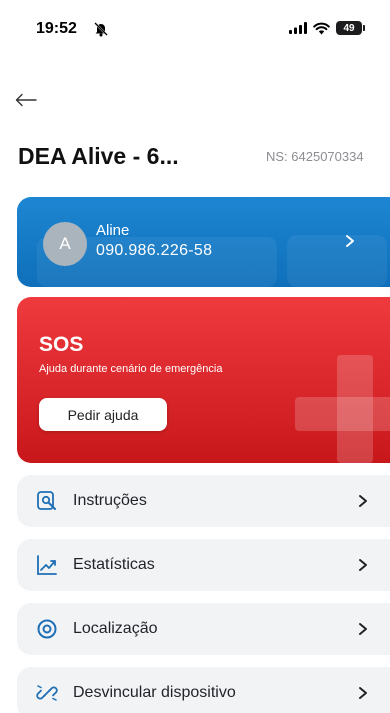  Describe the element at coordinates (56, 28) in the screenshot. I see `status-time: 19:52` at that location.